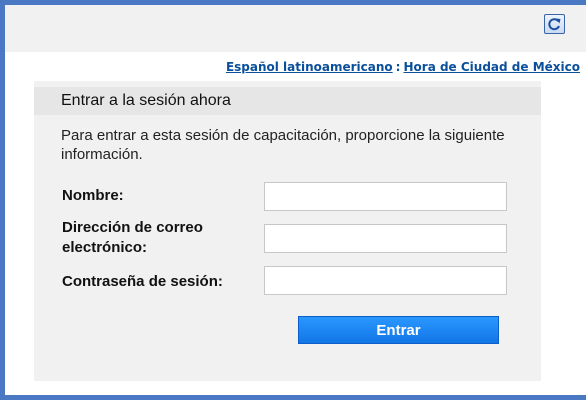  I want to click on name-input, so click(385, 196).